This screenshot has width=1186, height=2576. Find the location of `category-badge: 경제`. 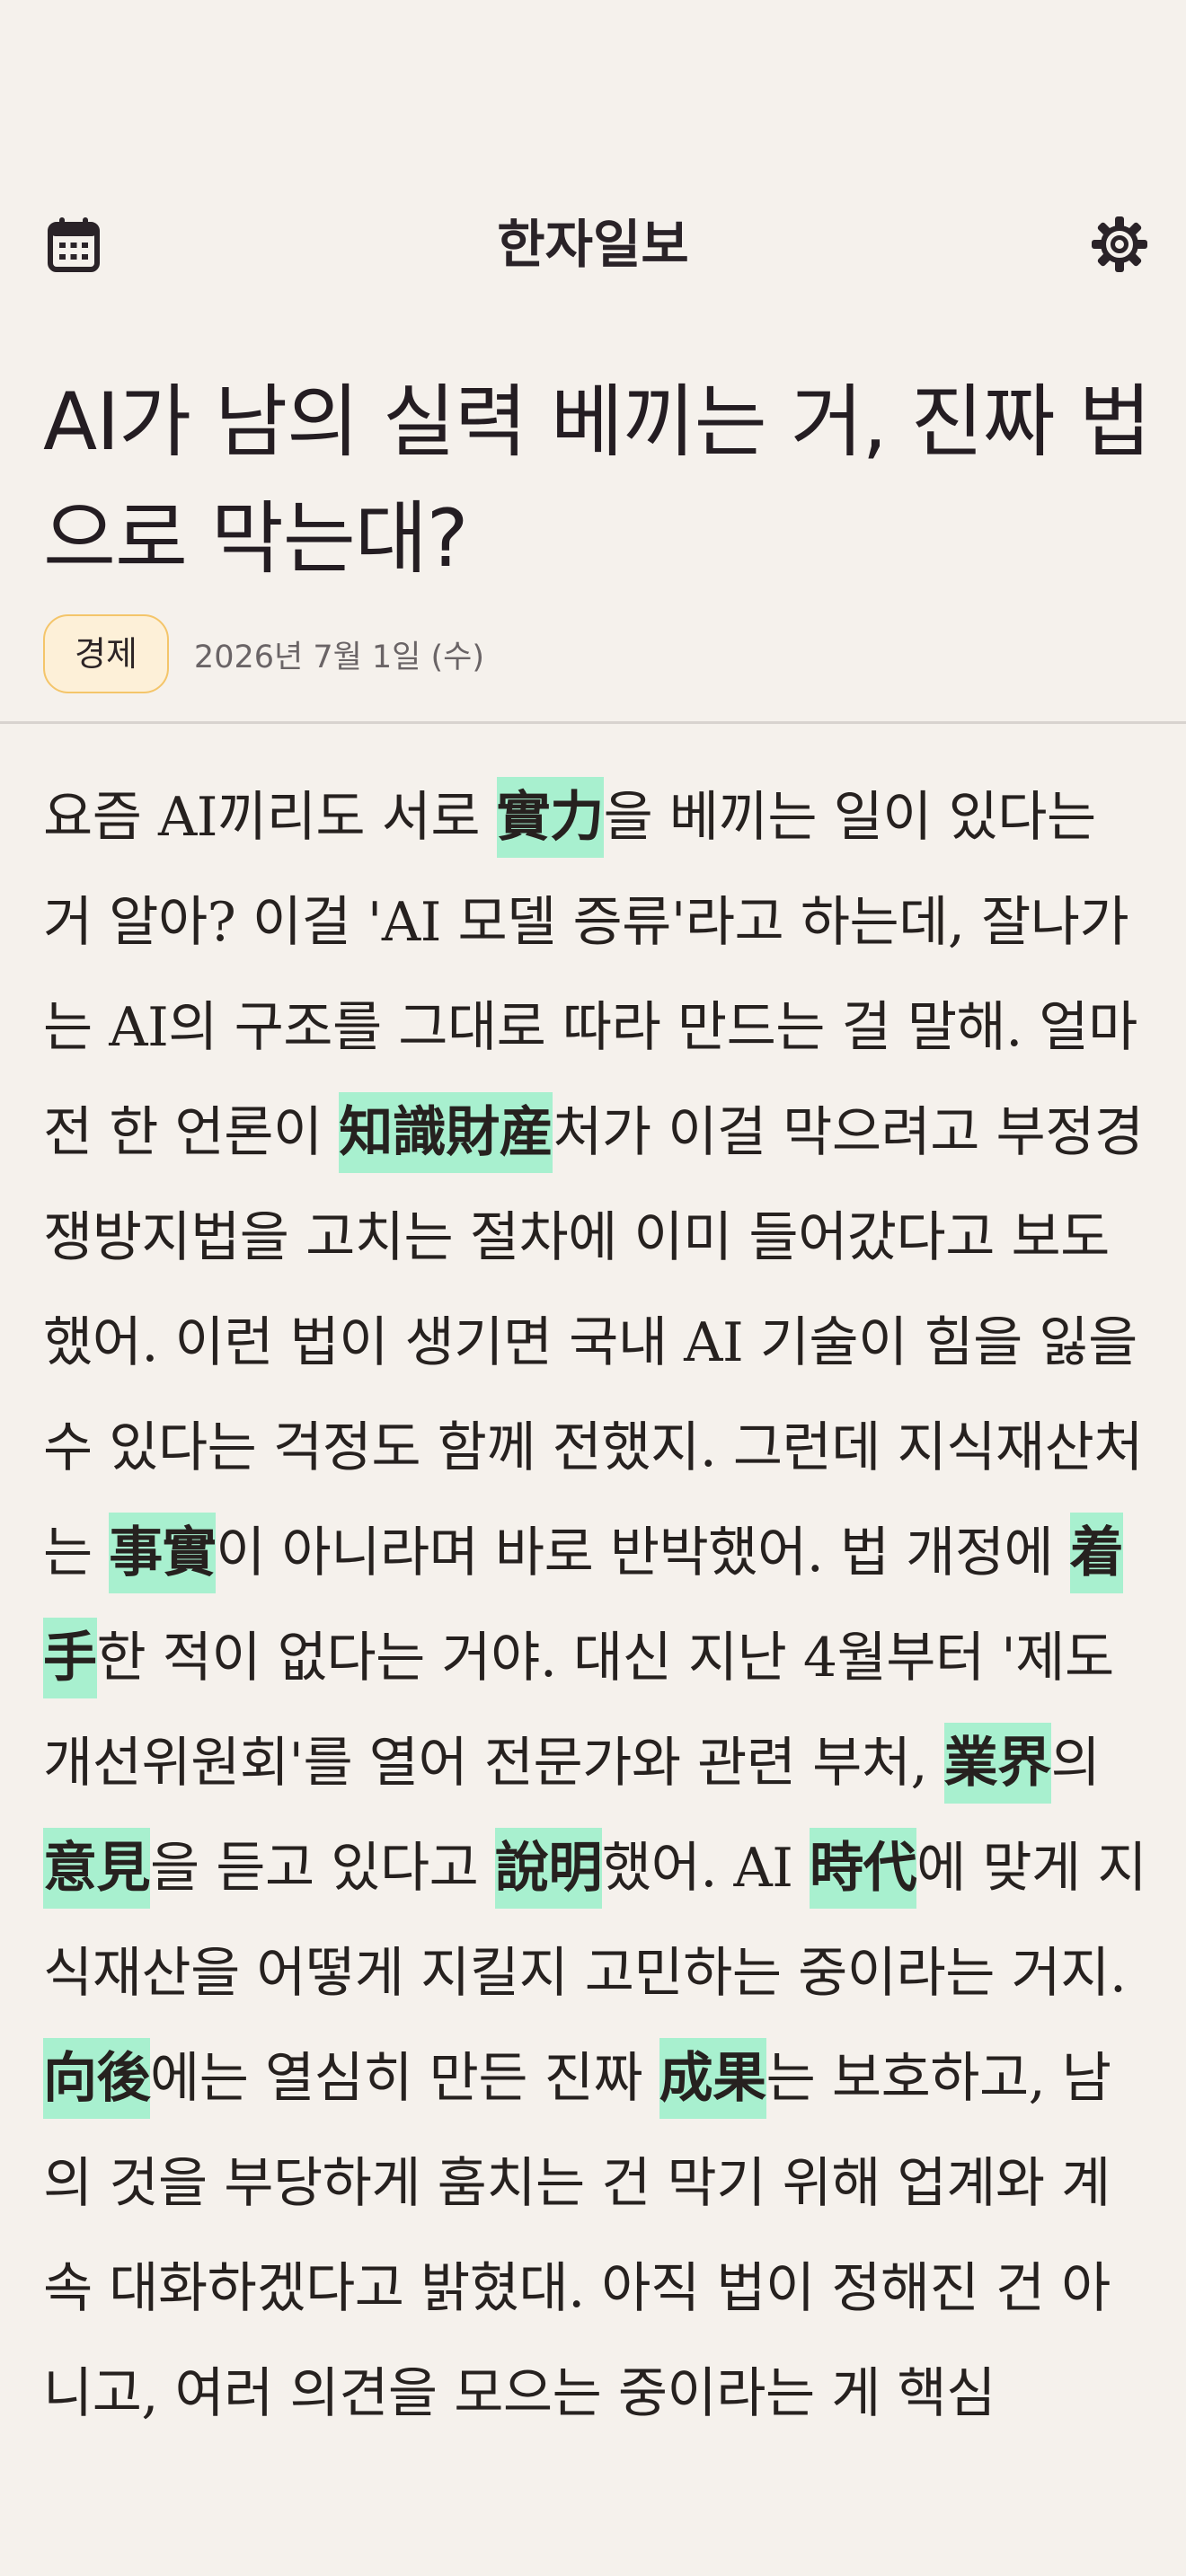

category-badge: 경제 is located at coordinates (106, 653).